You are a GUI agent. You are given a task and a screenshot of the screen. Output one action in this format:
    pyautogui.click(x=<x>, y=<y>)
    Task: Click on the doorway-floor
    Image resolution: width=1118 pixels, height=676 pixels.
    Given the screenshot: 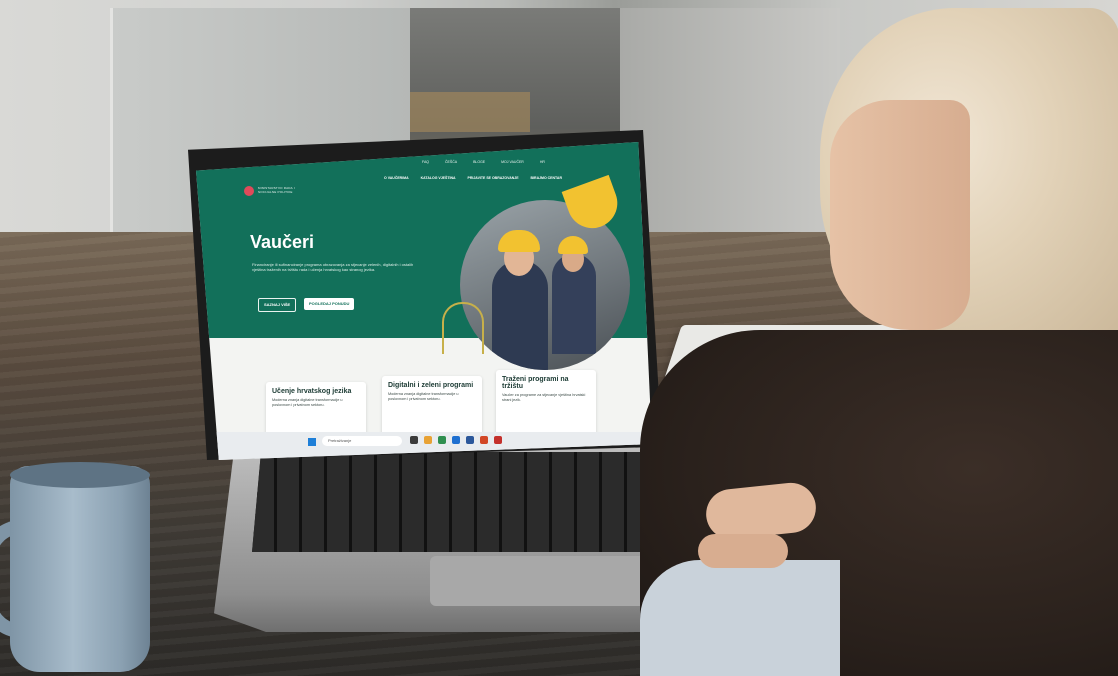 What is the action you would take?
    pyautogui.click(x=470, y=112)
    